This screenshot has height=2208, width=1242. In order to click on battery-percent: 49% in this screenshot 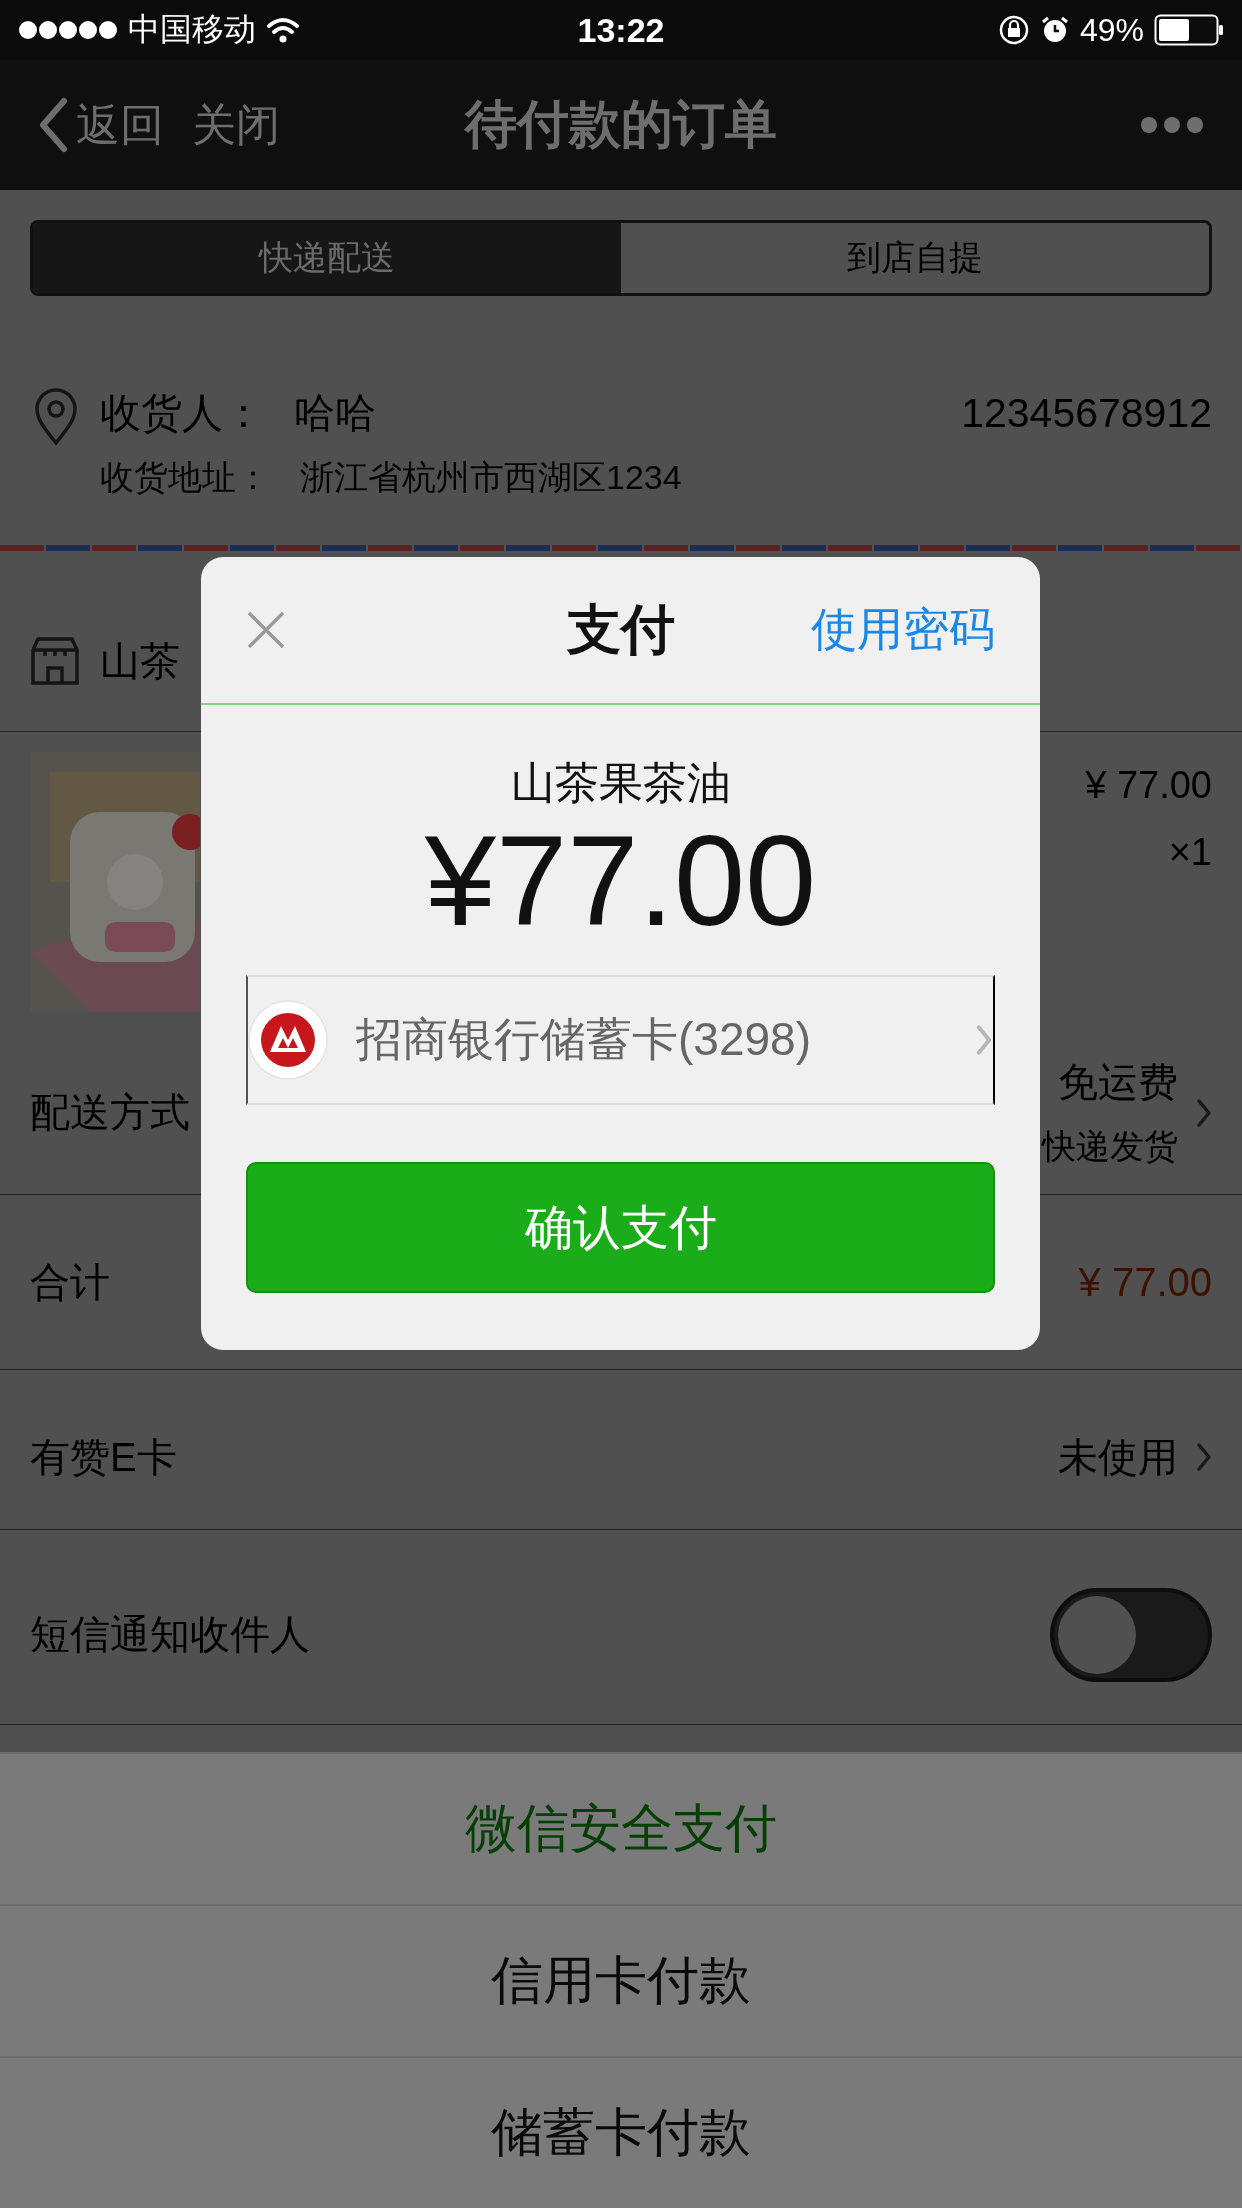, I will do `click(1111, 30)`.